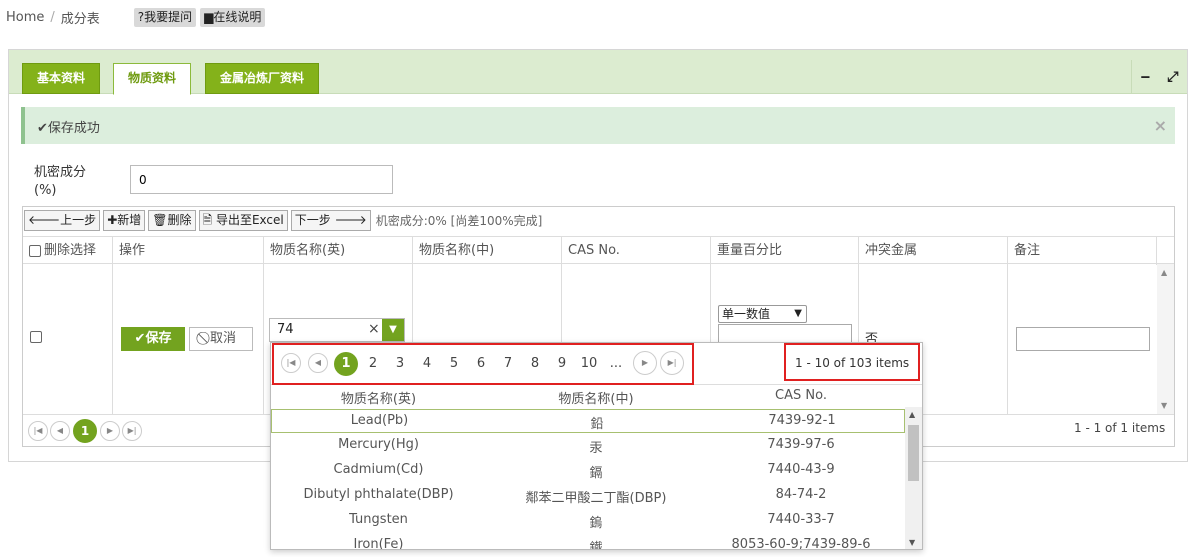 This screenshot has height=557, width=1196. Describe the element at coordinates (1083, 339) in the screenshot. I see `note-input` at that location.